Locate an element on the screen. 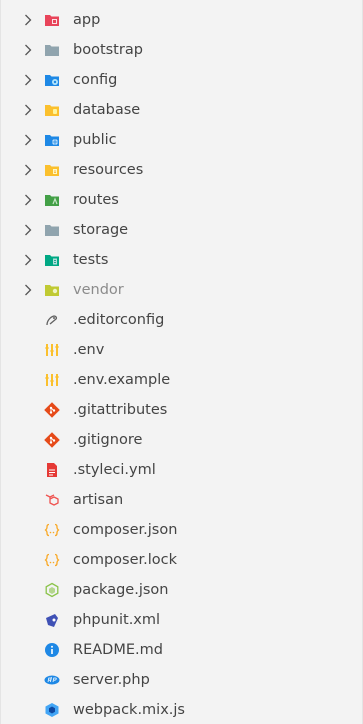  folder-label: routes is located at coordinates (96, 200).